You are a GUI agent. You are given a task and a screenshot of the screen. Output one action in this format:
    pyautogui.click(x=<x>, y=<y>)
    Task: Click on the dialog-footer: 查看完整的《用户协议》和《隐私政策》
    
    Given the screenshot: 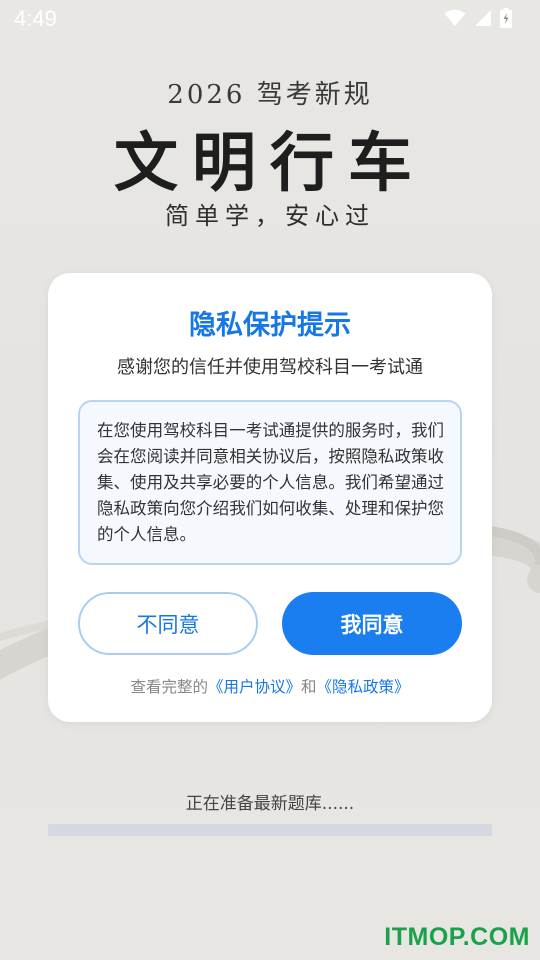 What is the action you would take?
    pyautogui.click(x=270, y=686)
    